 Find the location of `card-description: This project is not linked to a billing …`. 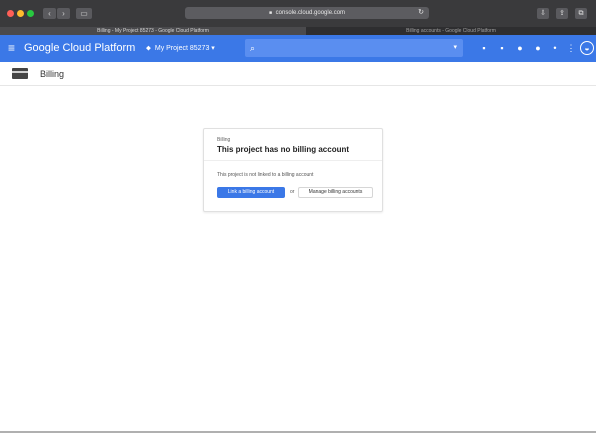

card-description: This project is not linked to a billing … is located at coordinates (265, 175).